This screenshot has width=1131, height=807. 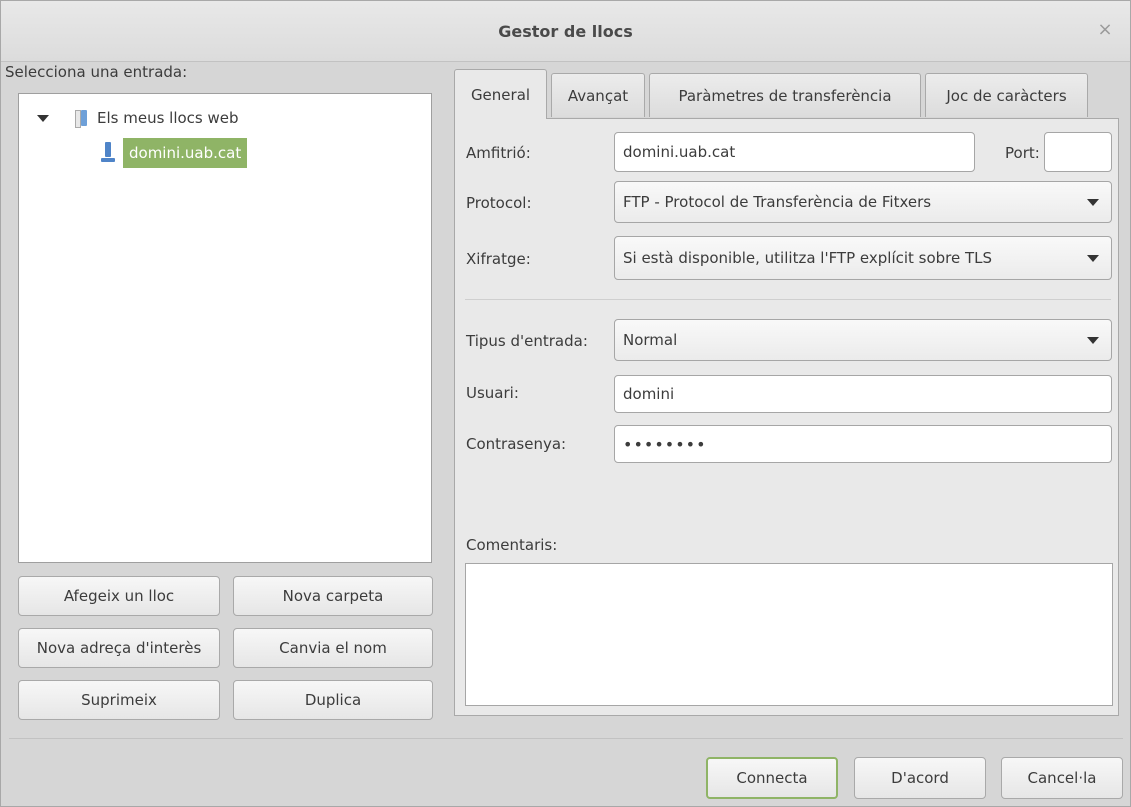 What do you see at coordinates (863, 394) in the screenshot?
I see `user-input: domini` at bounding box center [863, 394].